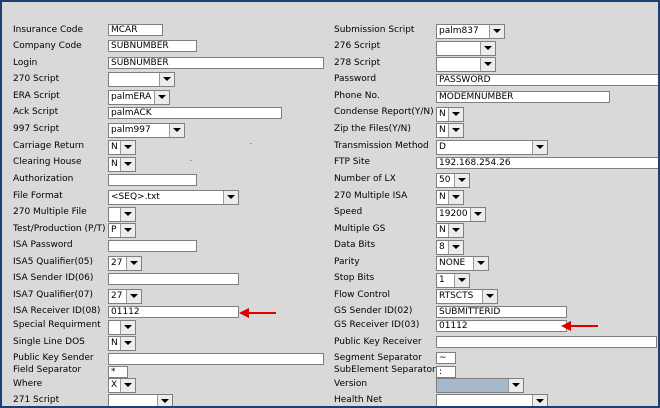 This screenshot has width=660, height=408. Describe the element at coordinates (59, 229) in the screenshot. I see `test-production-label: Test/Production (P/T)` at that location.